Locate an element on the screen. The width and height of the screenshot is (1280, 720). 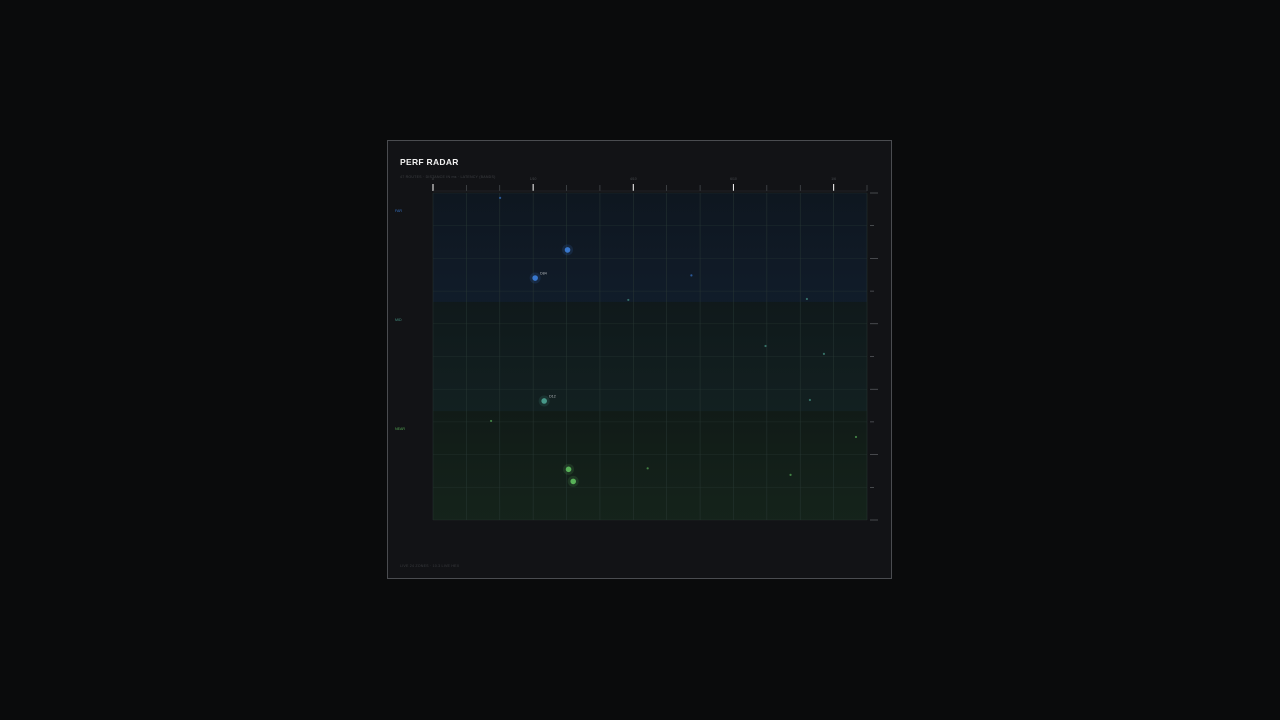
data-point-label: D12 is located at coordinates (552, 396).